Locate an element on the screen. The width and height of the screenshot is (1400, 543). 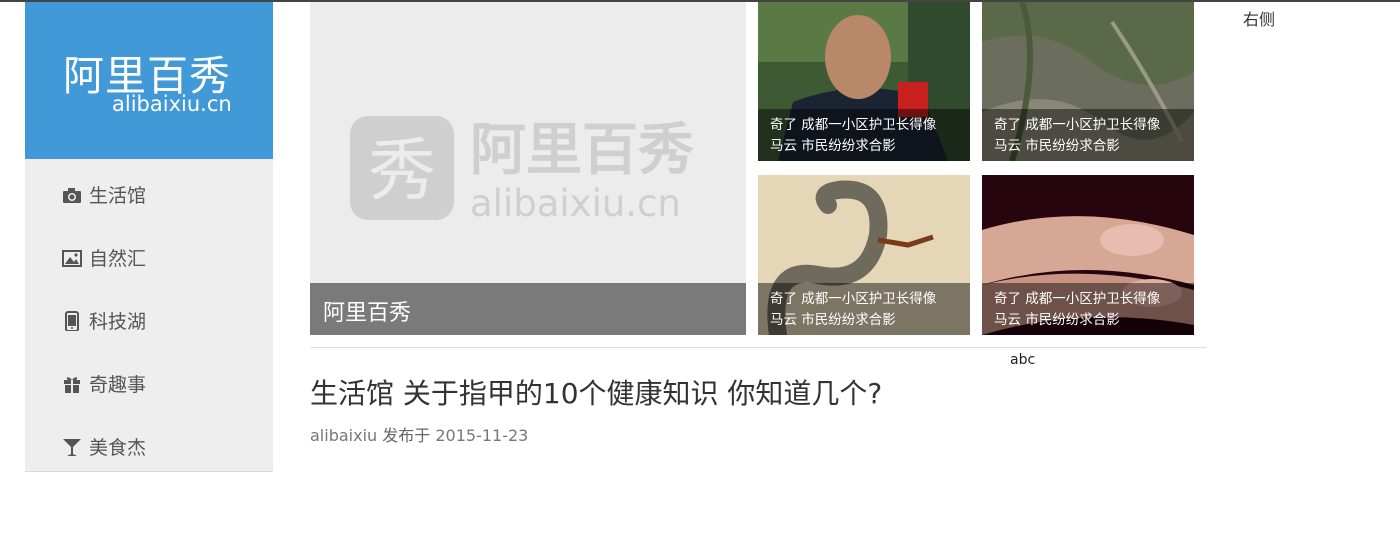
sidebar-item-label: 科技湖 is located at coordinates (118, 322).